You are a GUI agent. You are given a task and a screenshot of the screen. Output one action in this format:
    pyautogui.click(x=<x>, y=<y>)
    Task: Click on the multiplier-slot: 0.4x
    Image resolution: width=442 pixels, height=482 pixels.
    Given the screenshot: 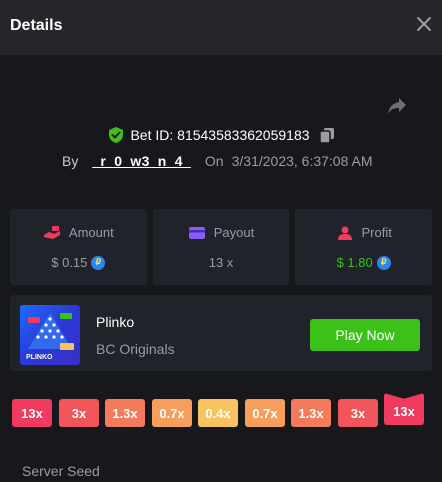 What is the action you would take?
    pyautogui.click(x=218, y=413)
    